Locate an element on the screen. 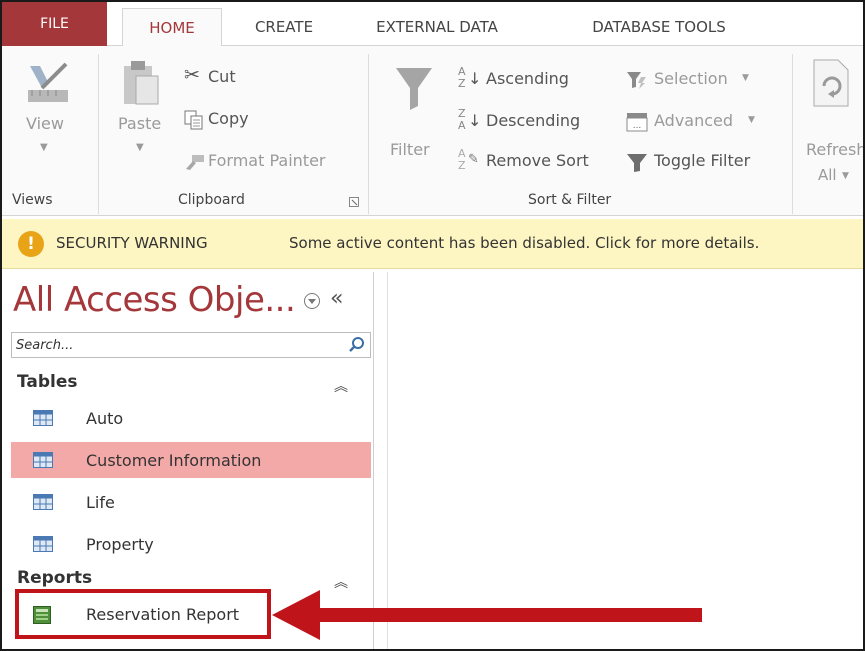  view-design-icon is located at coordinates (48, 82).